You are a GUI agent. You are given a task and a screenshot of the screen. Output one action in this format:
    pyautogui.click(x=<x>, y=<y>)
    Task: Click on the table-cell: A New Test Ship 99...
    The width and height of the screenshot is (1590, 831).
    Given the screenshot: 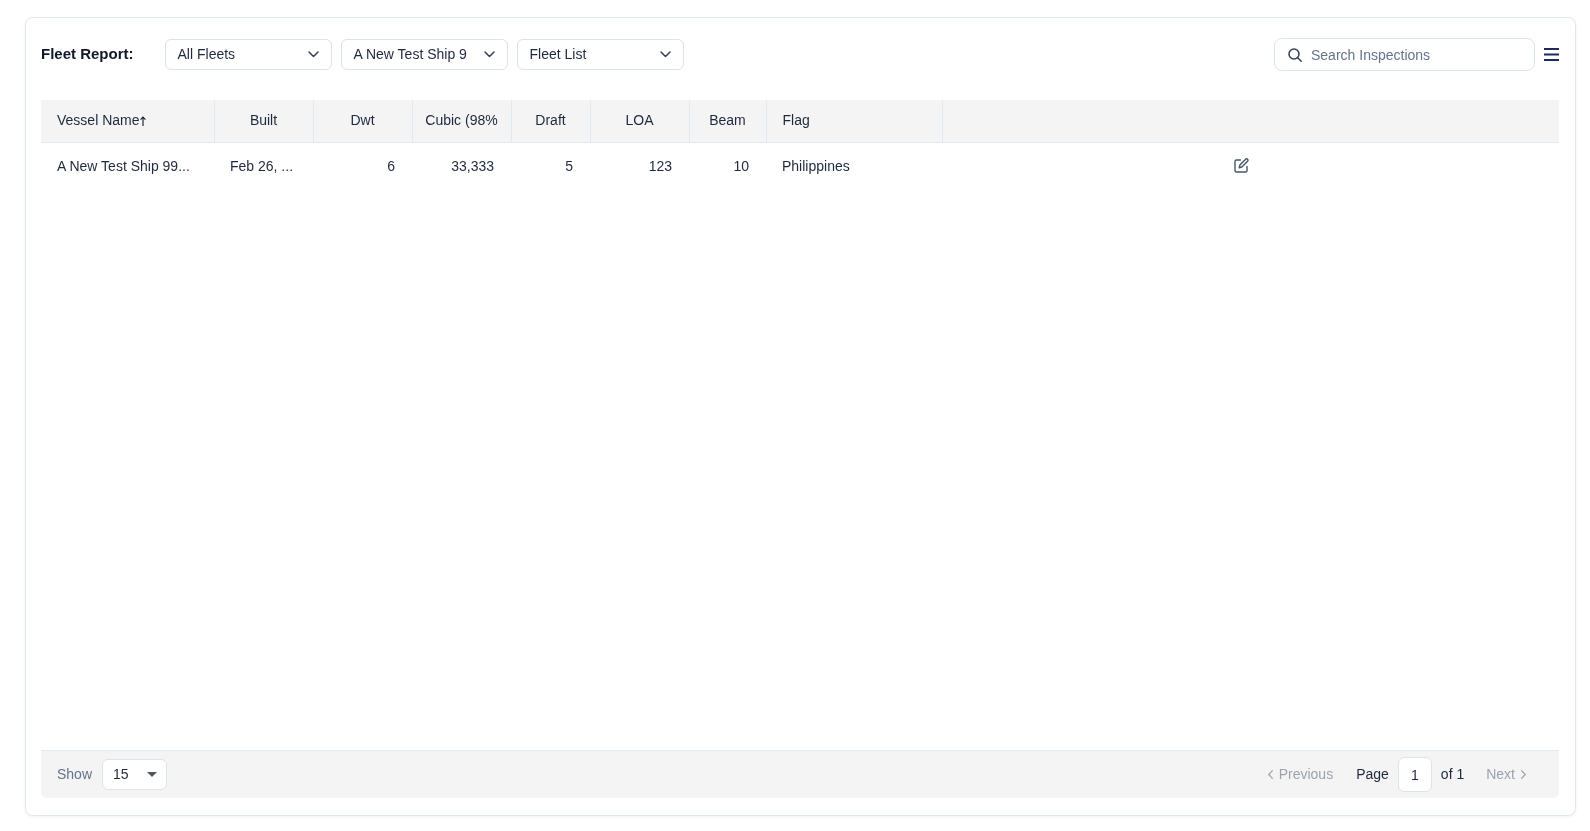 What is the action you would take?
    pyautogui.click(x=127, y=166)
    